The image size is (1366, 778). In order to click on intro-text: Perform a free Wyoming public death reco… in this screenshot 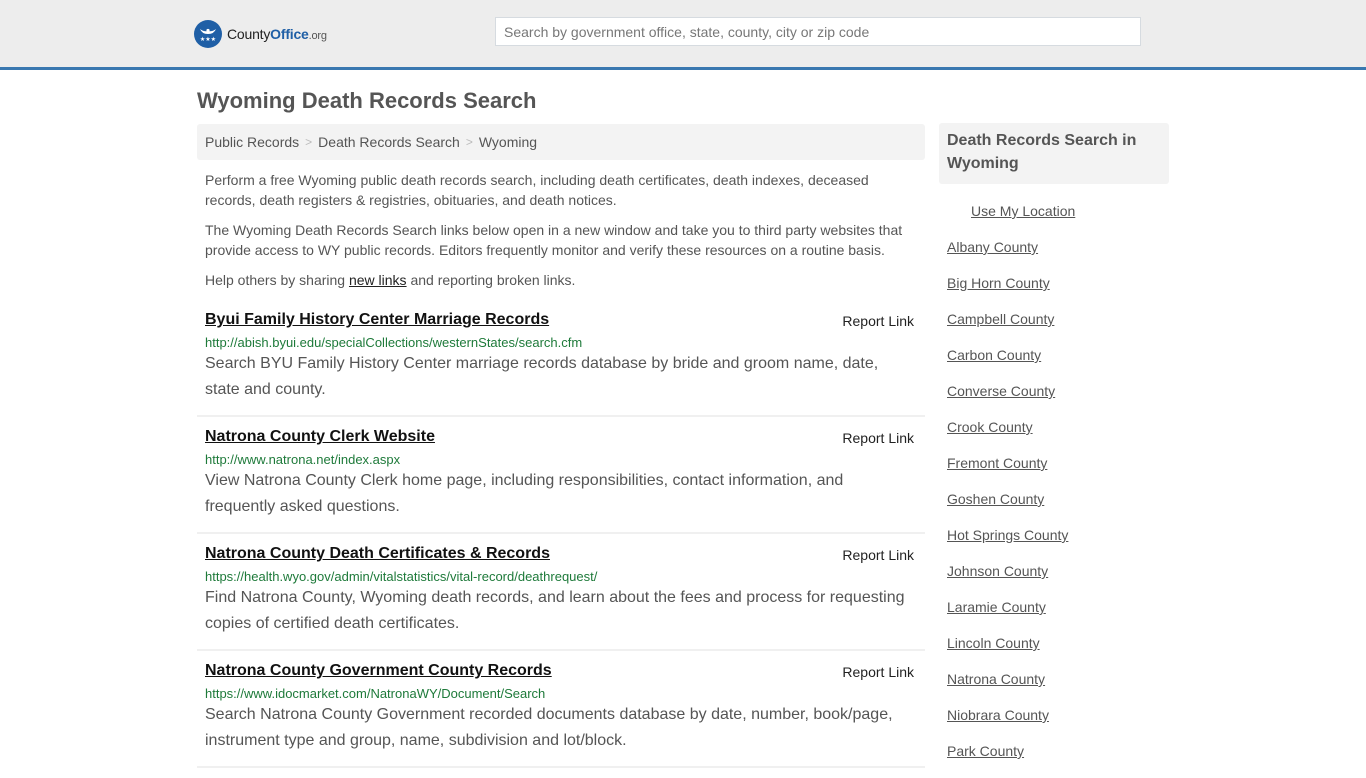, I will do `click(562, 235)`.